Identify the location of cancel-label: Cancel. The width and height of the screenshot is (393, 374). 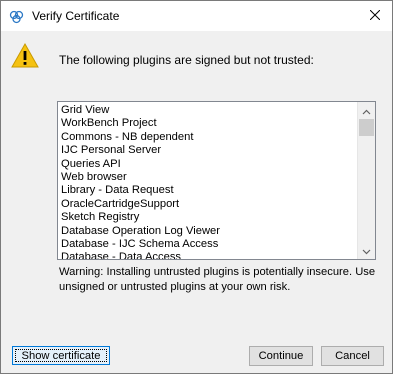
(352, 356).